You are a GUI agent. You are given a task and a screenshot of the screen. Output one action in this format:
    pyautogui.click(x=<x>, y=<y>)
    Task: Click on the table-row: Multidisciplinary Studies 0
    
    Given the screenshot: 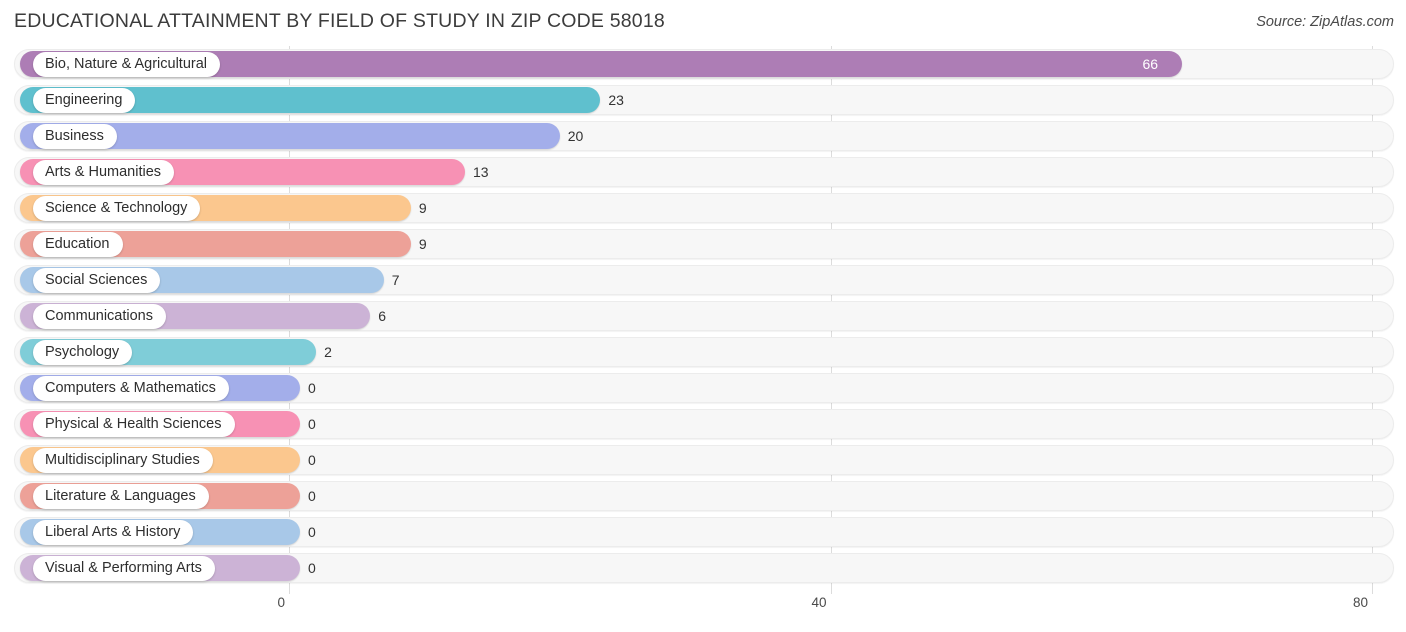 What is the action you would take?
    pyautogui.click(x=703, y=460)
    